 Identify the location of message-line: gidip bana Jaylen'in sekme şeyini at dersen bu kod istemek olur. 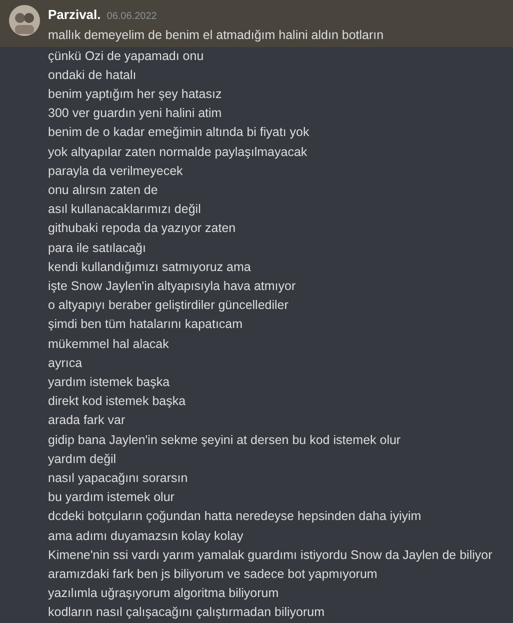
(225, 440).